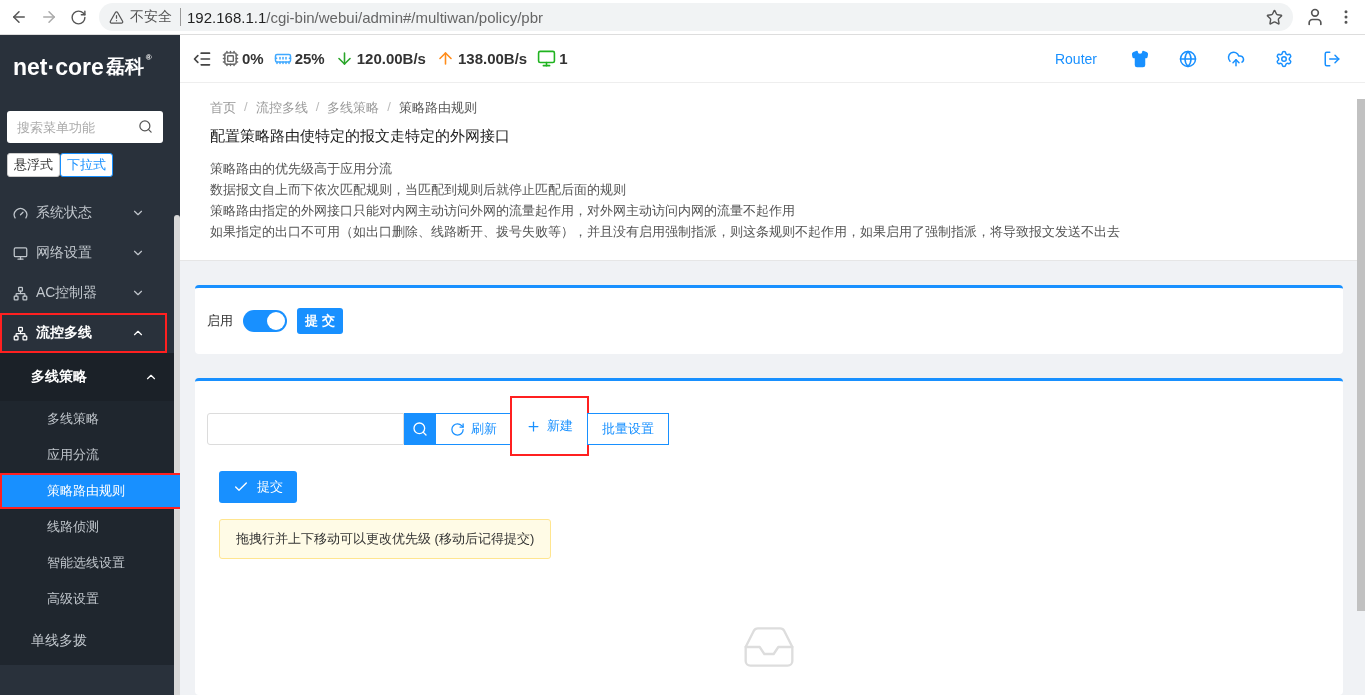 The height and width of the screenshot is (695, 1365). What do you see at coordinates (457, 429) in the screenshot?
I see `refresh-icon` at bounding box center [457, 429].